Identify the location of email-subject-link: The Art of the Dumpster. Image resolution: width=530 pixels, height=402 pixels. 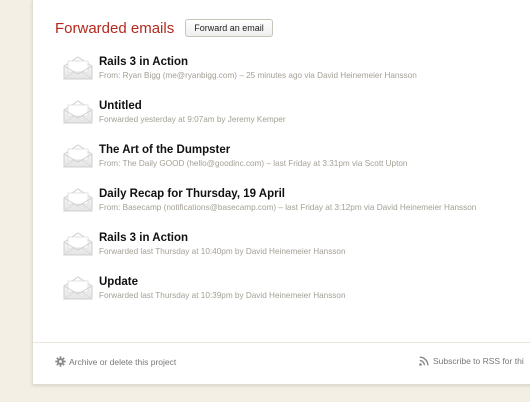
(164, 150).